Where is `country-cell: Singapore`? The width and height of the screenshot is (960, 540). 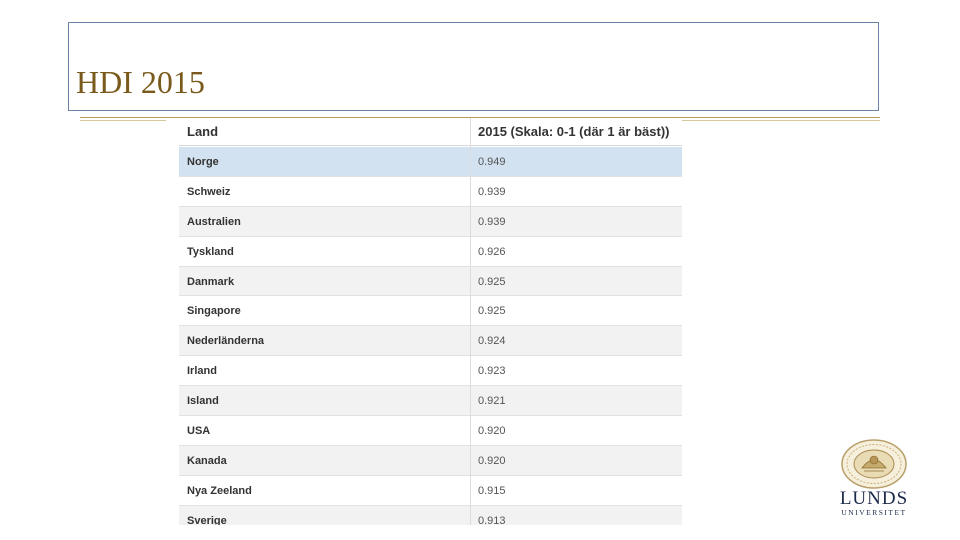
country-cell: Singapore is located at coordinates (214, 311).